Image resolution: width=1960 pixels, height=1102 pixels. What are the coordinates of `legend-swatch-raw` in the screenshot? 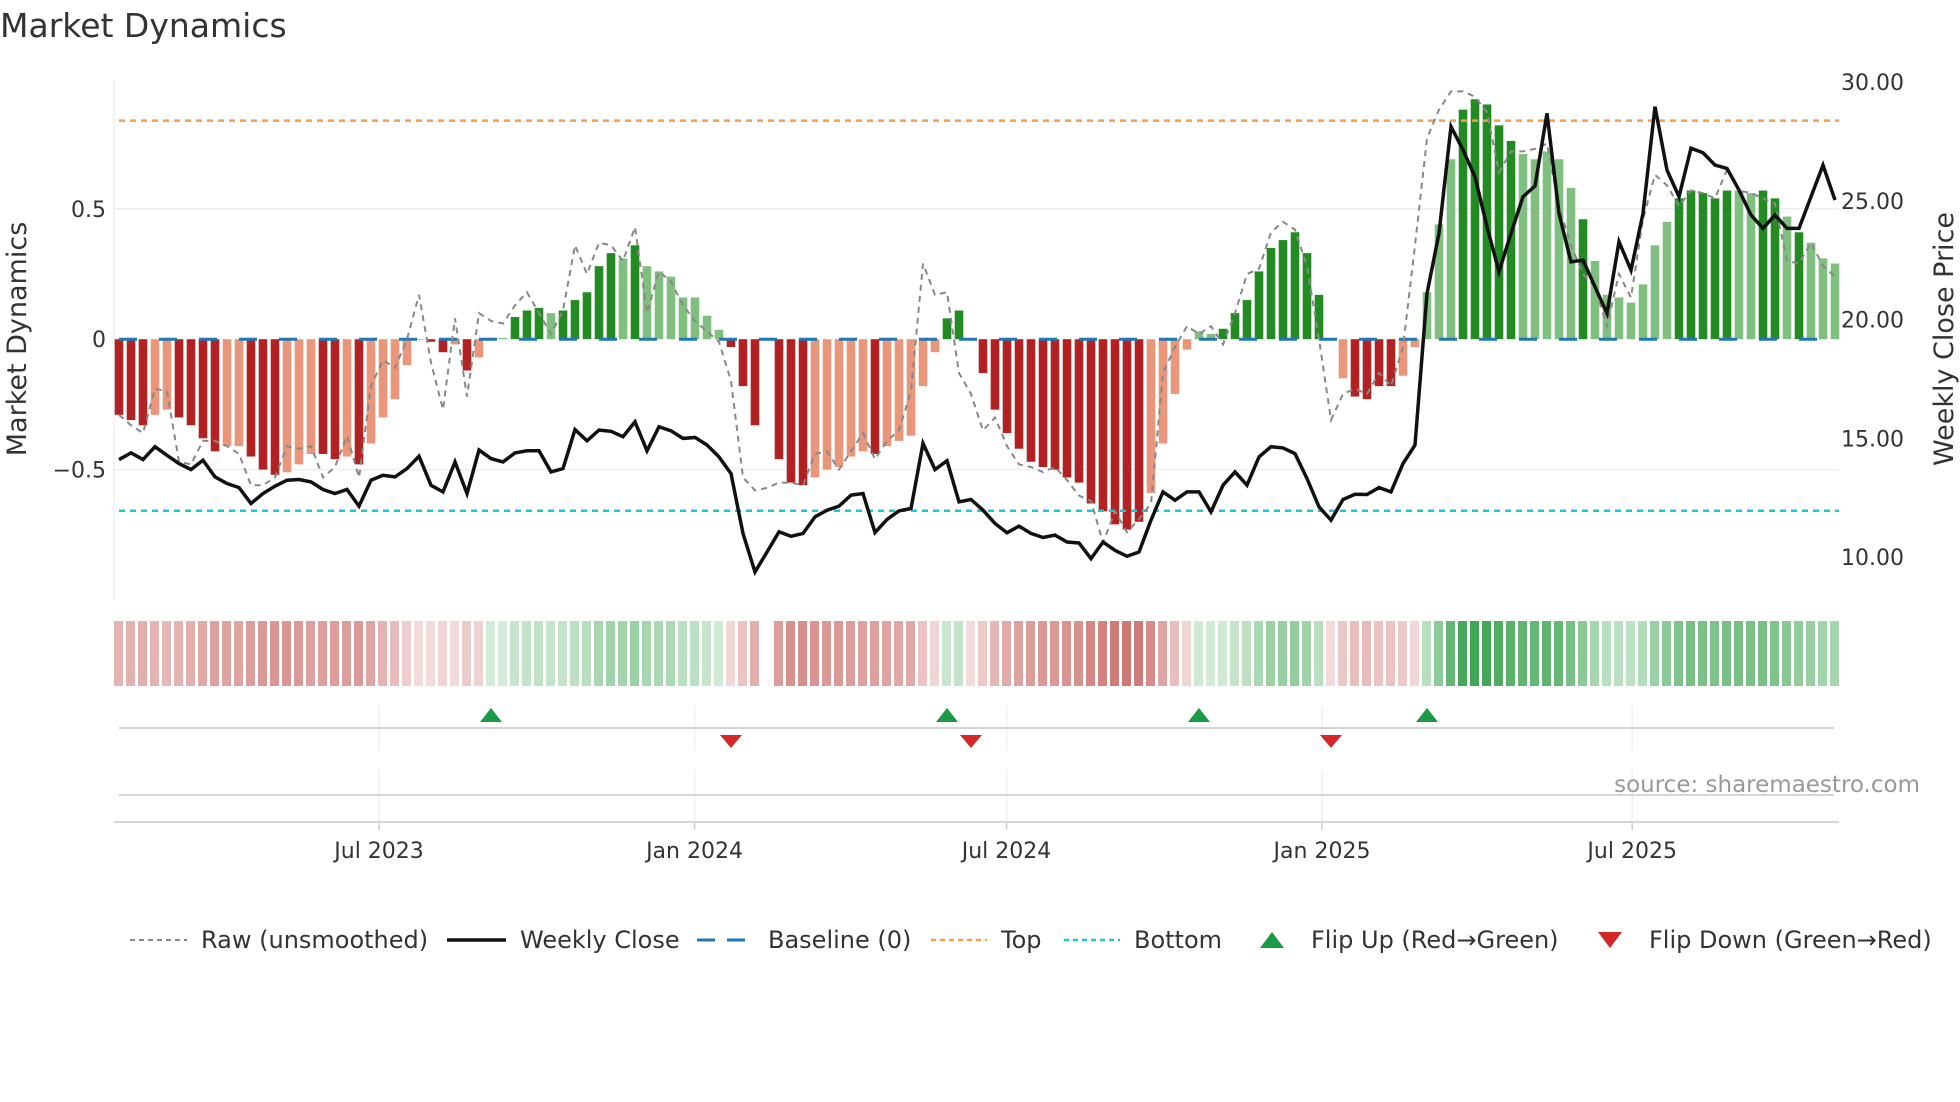 It's located at (158, 940).